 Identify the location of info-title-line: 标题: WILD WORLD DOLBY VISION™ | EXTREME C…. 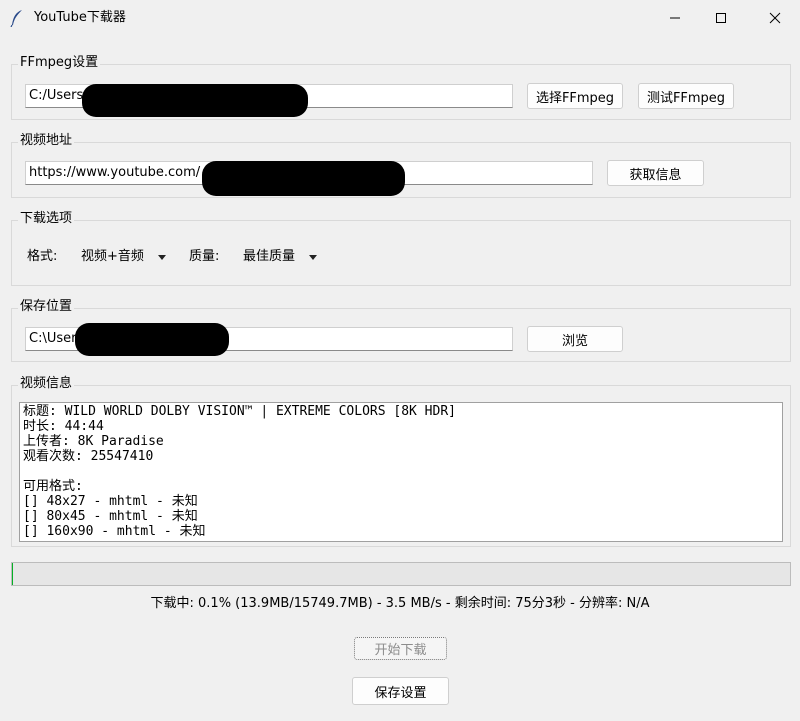
(239, 411).